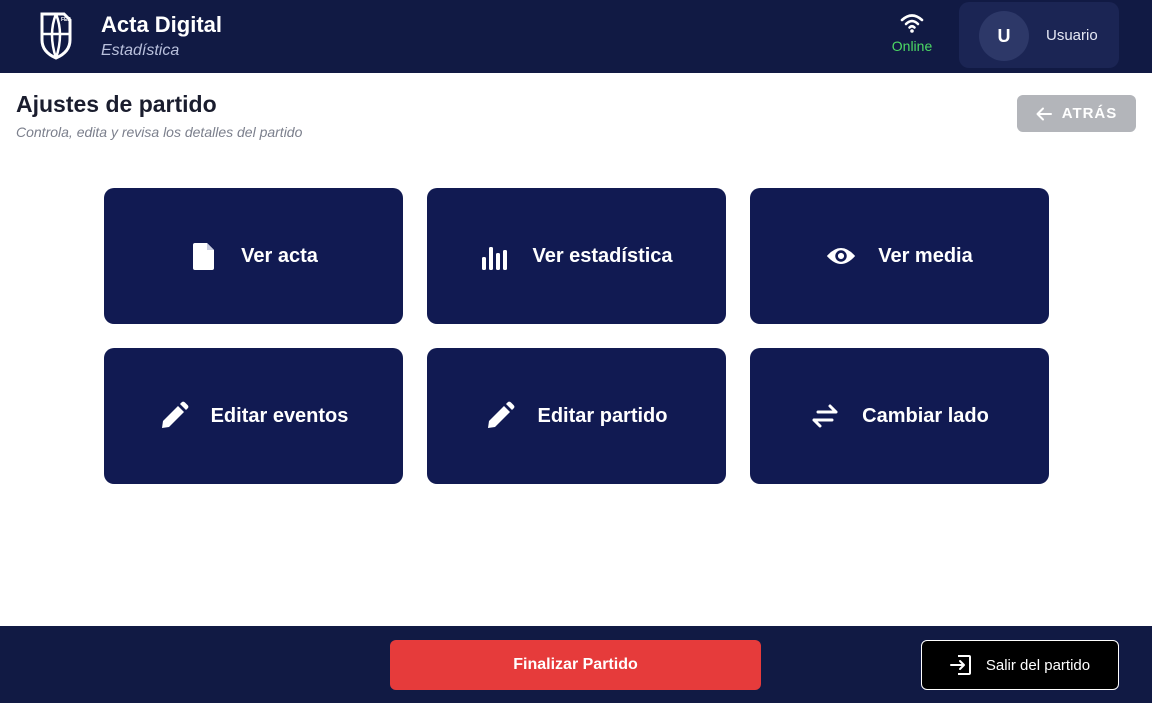  Describe the element at coordinates (1004, 36) in the screenshot. I see `avatar: U` at that location.